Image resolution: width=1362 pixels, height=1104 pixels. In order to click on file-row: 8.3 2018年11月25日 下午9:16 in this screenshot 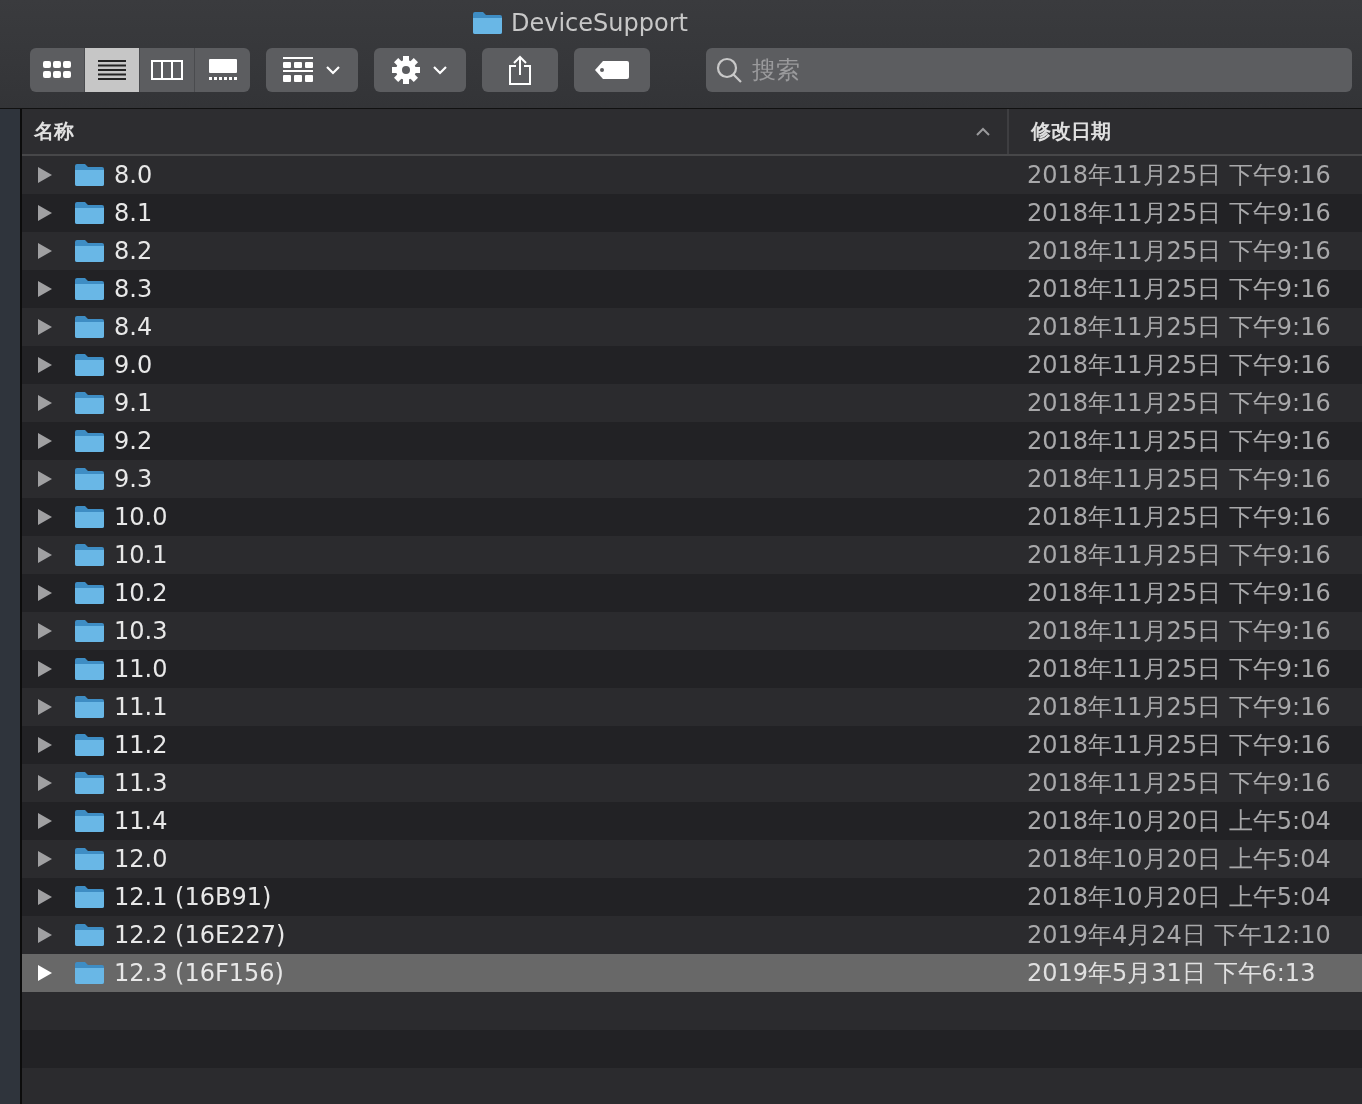, I will do `click(692, 289)`.